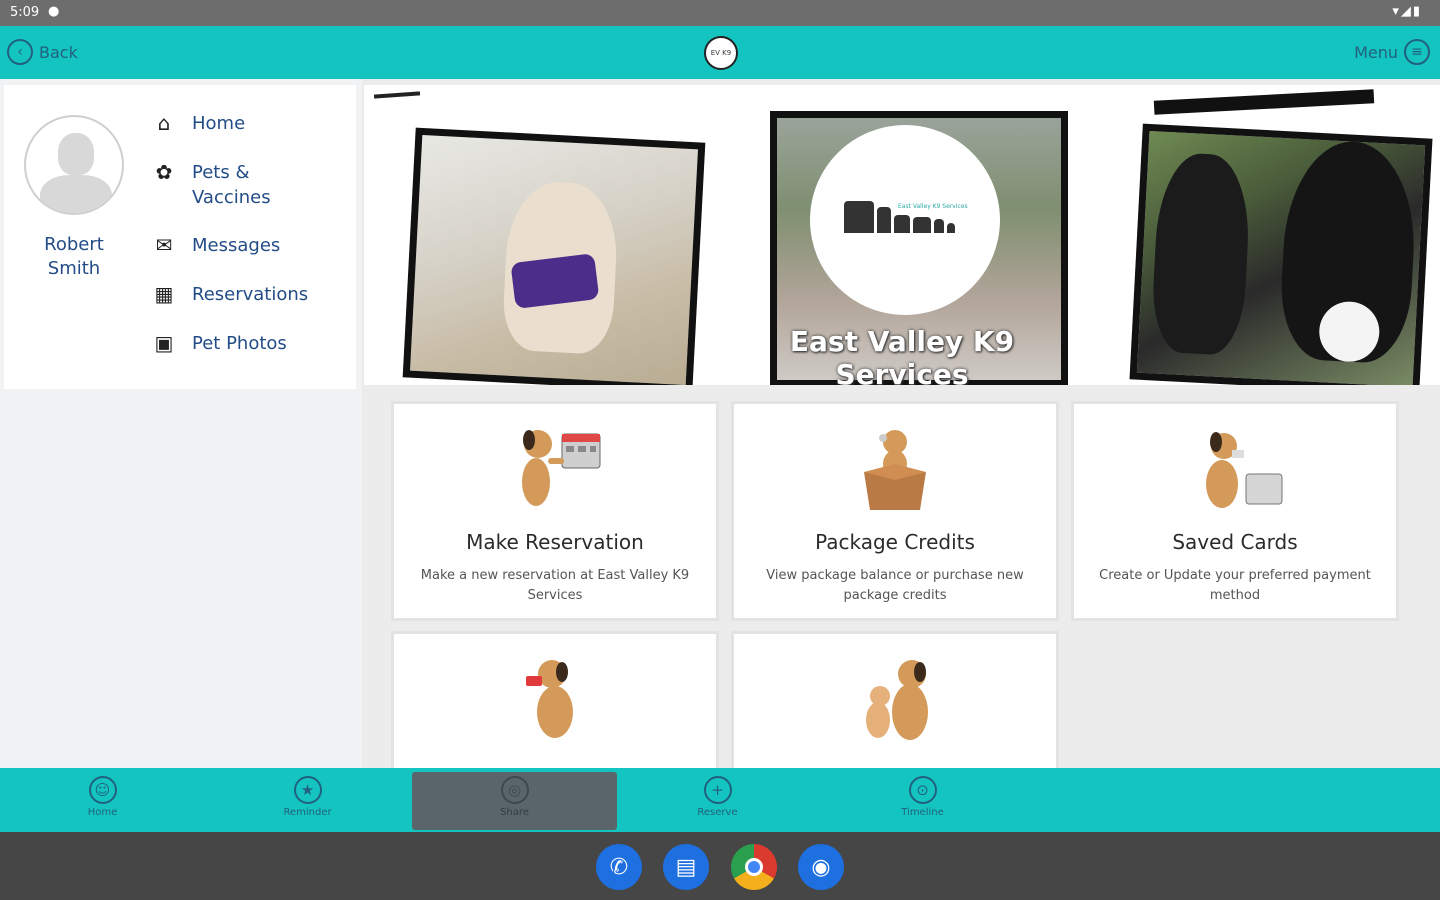 The width and height of the screenshot is (1440, 900). I want to click on paw-icon: ✿, so click(164, 172).